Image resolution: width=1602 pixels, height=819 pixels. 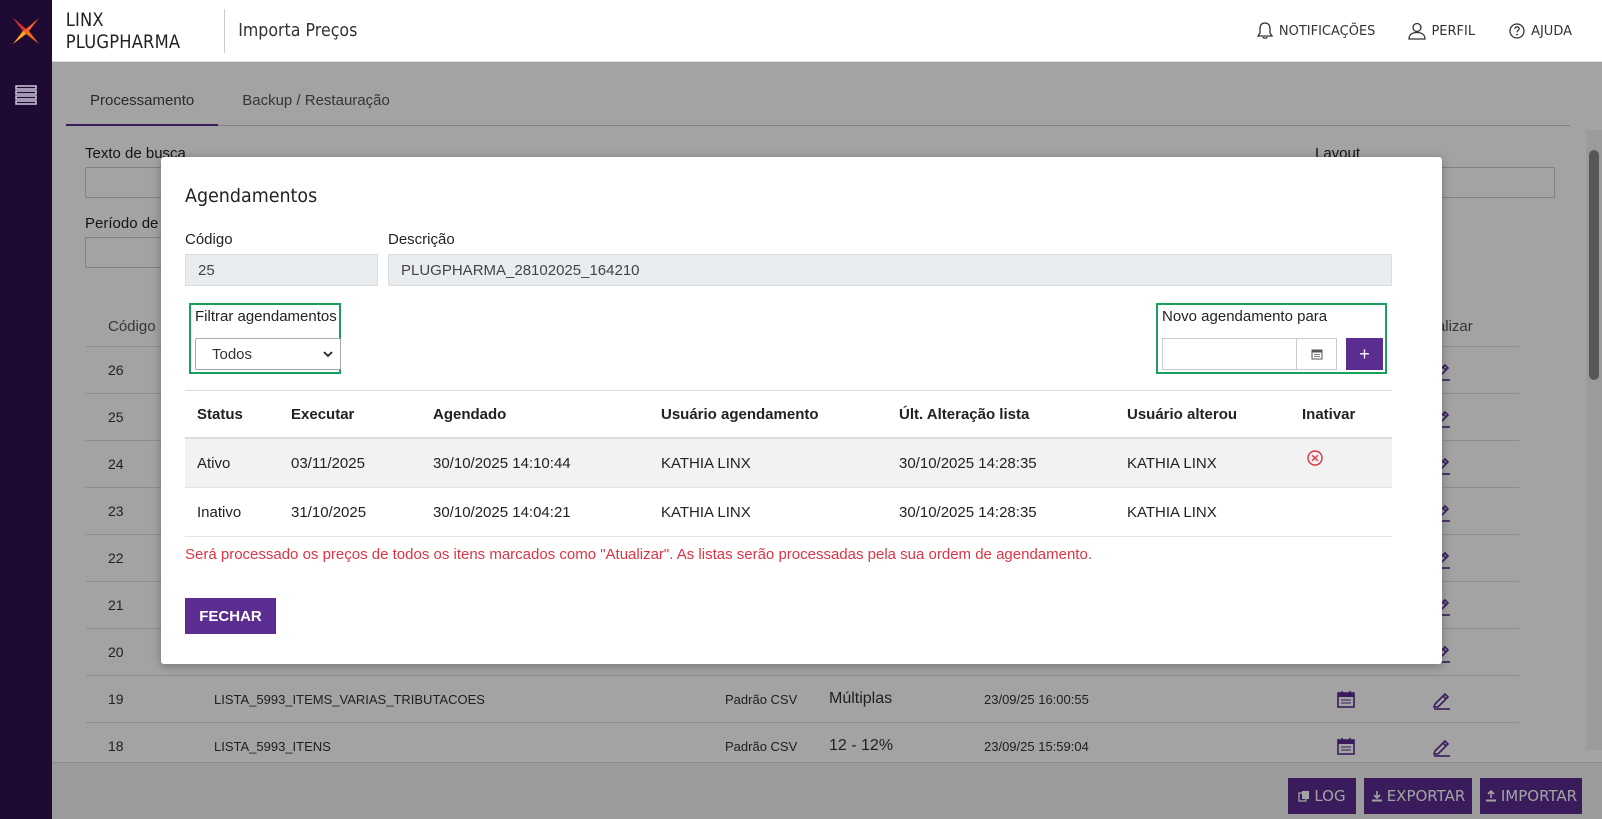 I want to click on description-label: Descrição, so click(x=421, y=239).